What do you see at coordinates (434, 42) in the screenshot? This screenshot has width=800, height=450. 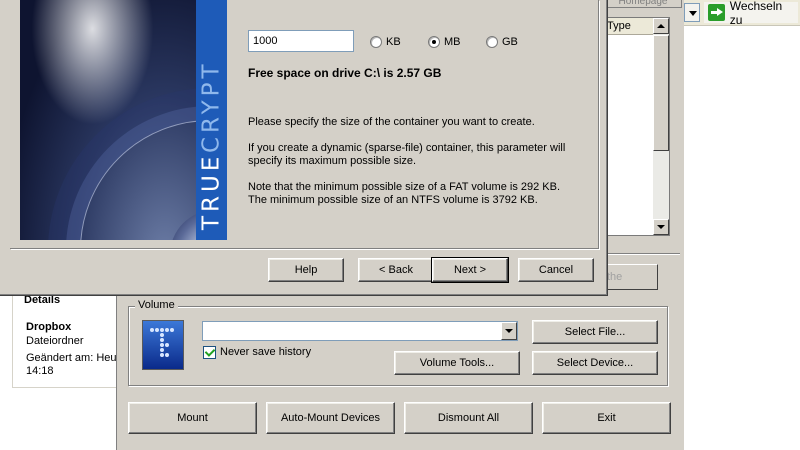 I see `unit-mb-radio` at bounding box center [434, 42].